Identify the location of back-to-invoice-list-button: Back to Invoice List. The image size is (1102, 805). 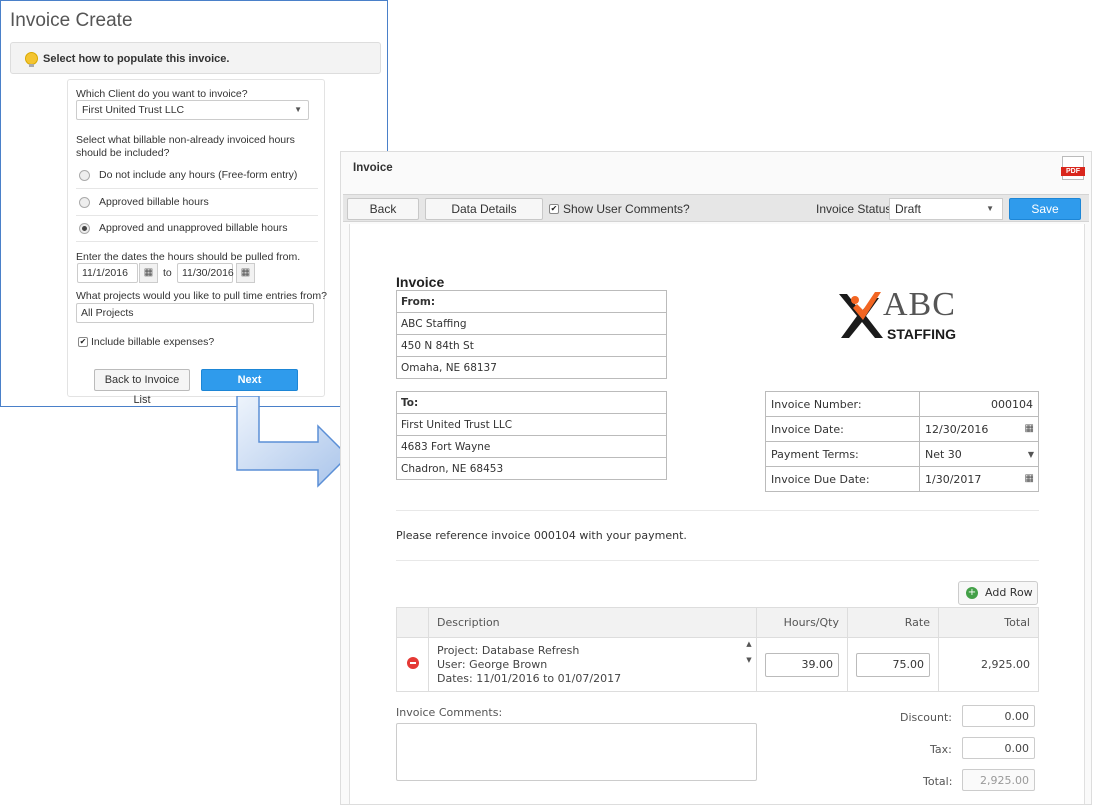
(142, 387).